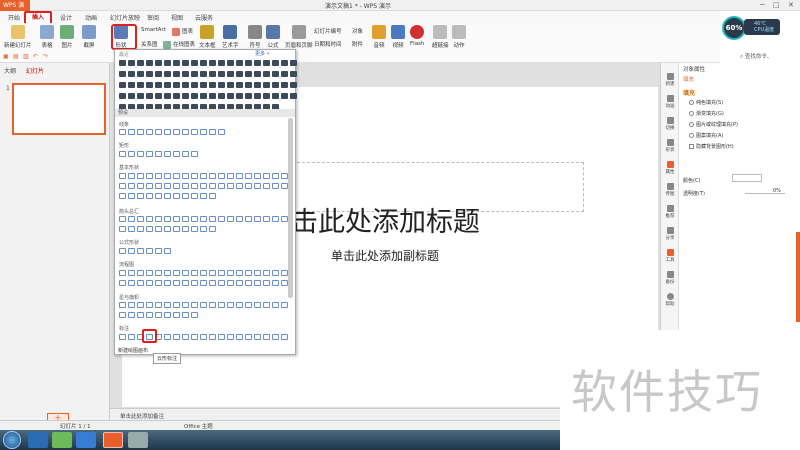 This screenshot has width=800, height=450. Describe the element at coordinates (62, 440) in the screenshot. I see `wechat-icon` at that location.